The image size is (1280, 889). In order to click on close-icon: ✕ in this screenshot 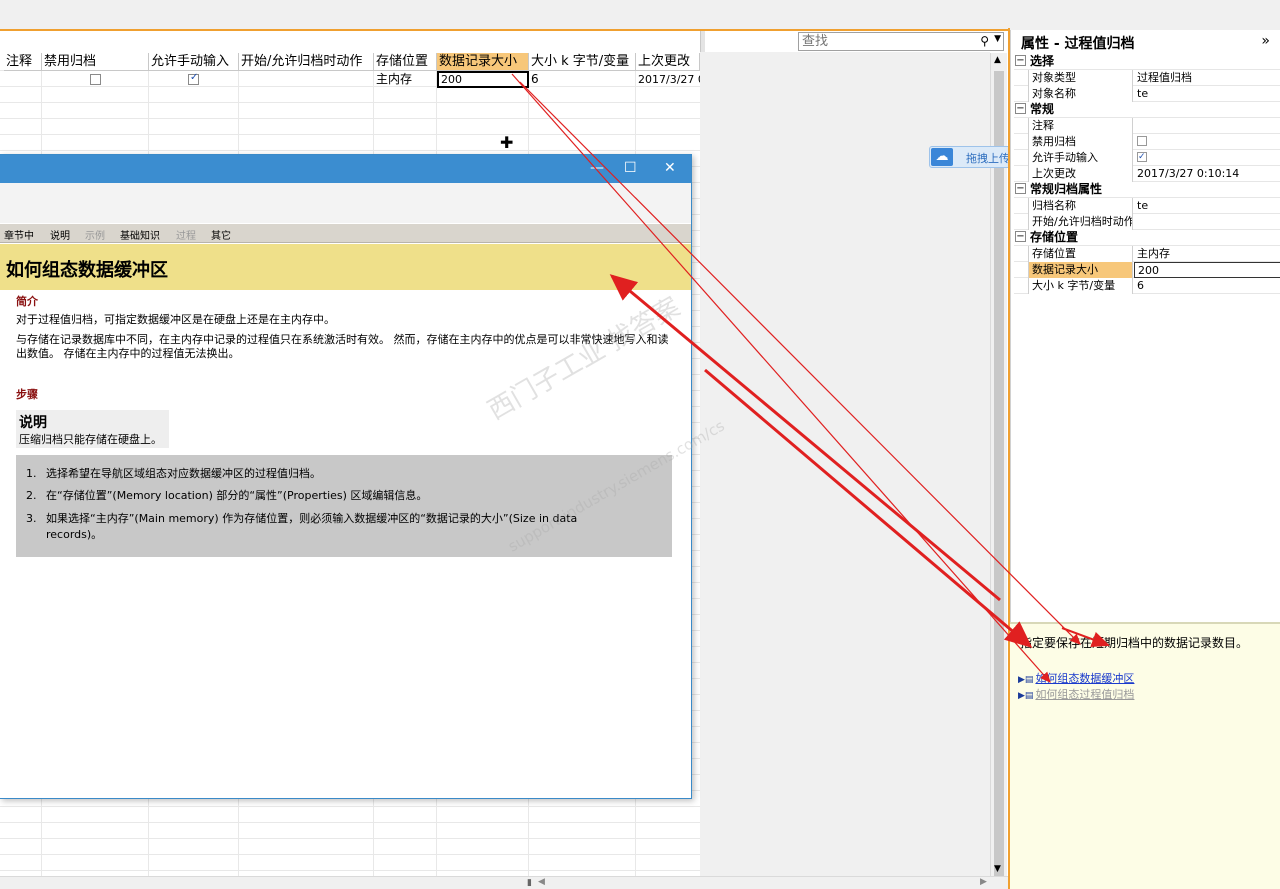, I will do `click(670, 168)`.